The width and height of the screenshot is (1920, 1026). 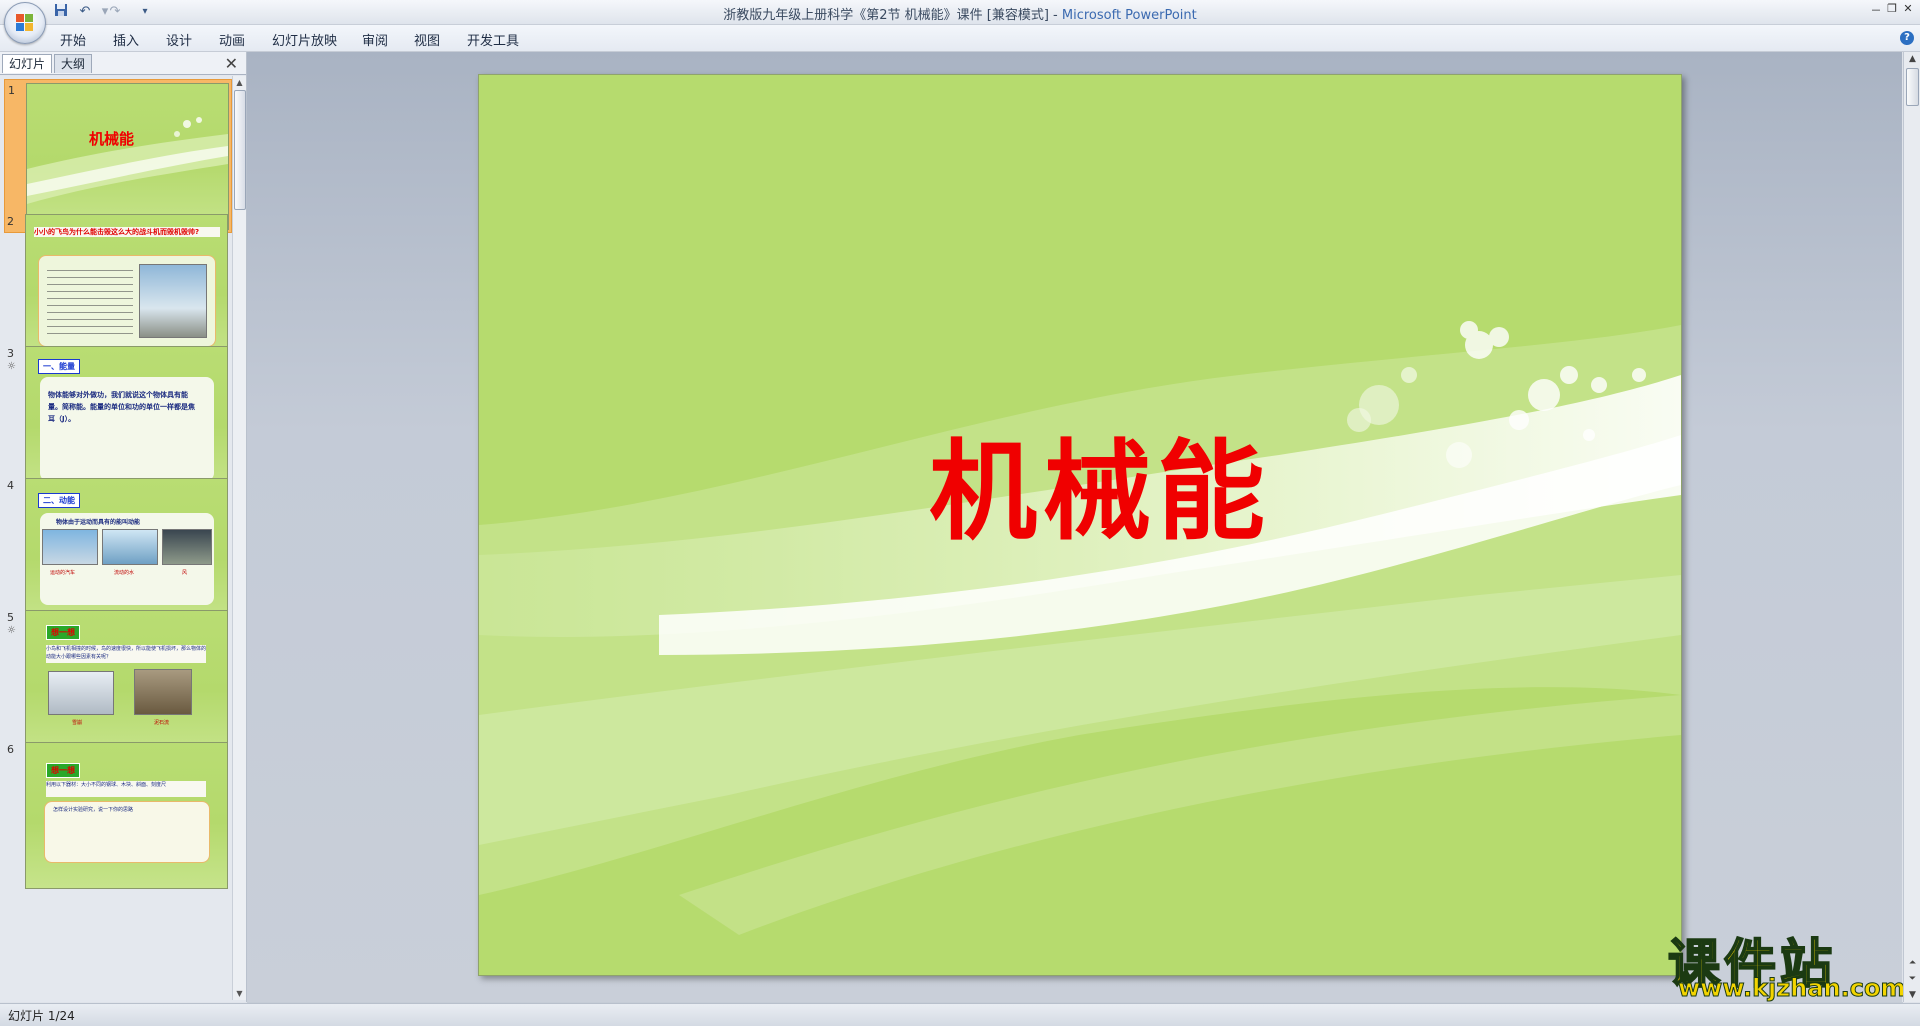 I want to click on slide-title: 机械能, so click(x=1100, y=483).